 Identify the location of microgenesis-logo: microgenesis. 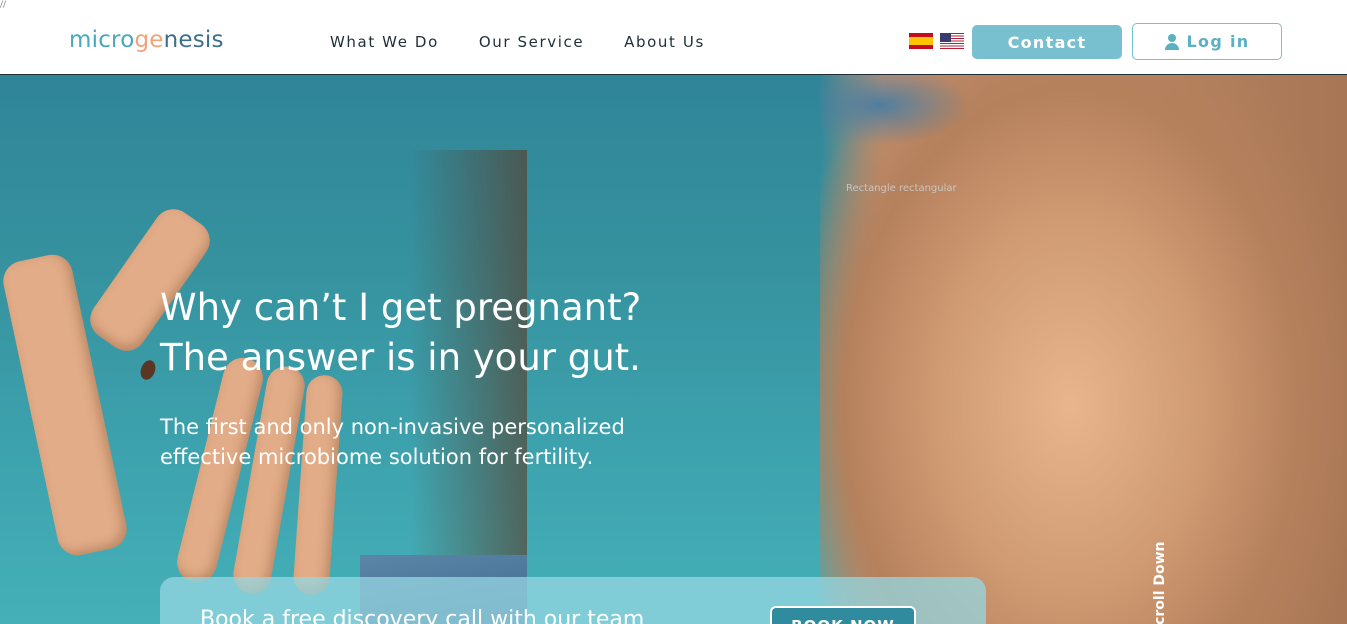
(146, 40).